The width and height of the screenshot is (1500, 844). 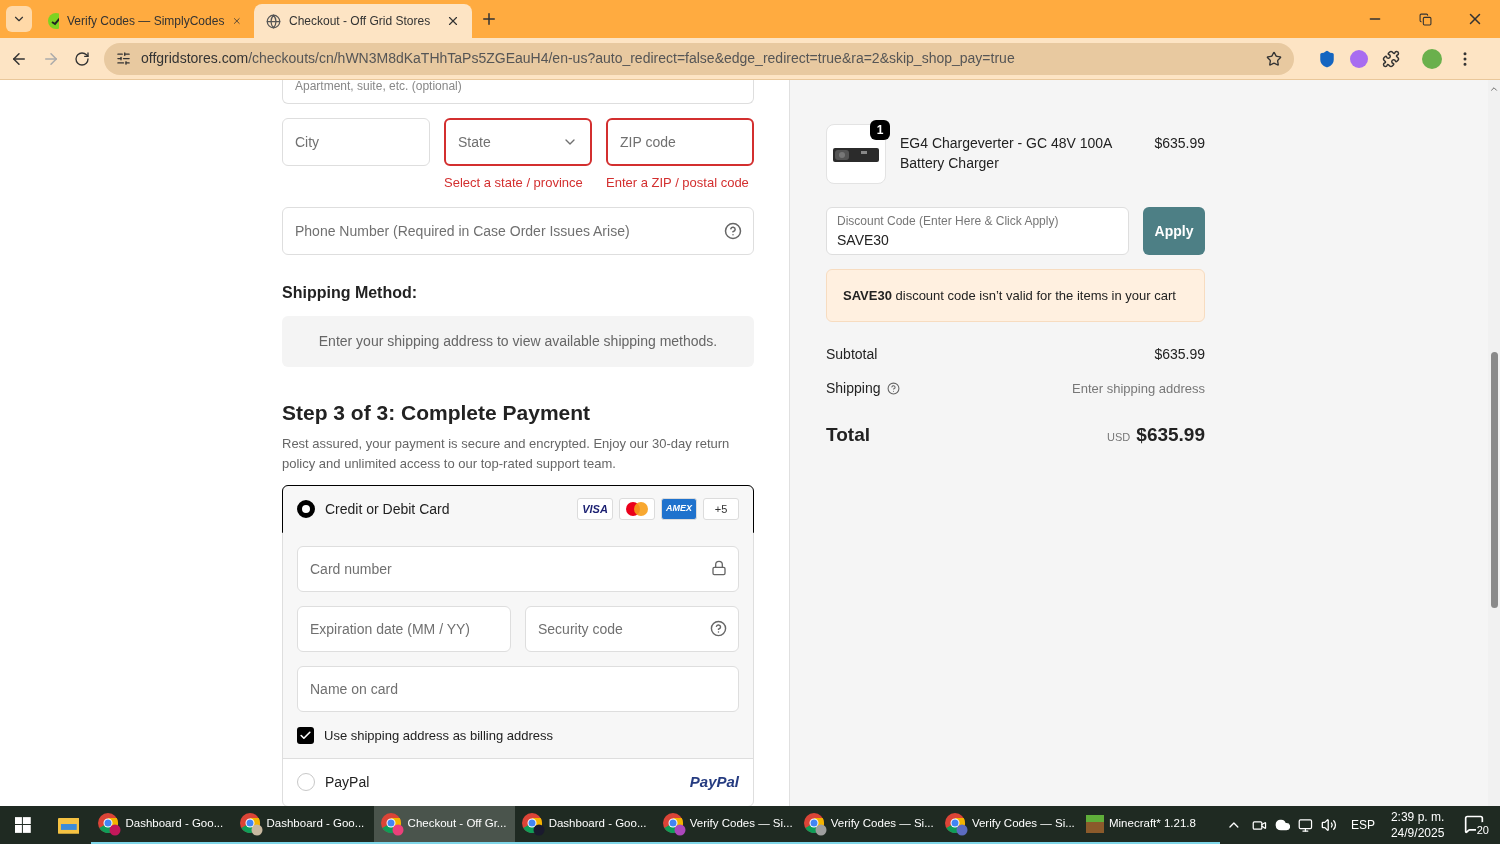 What do you see at coordinates (518, 782) in the screenshot?
I see `payment-option: PayPal PayPal` at bounding box center [518, 782].